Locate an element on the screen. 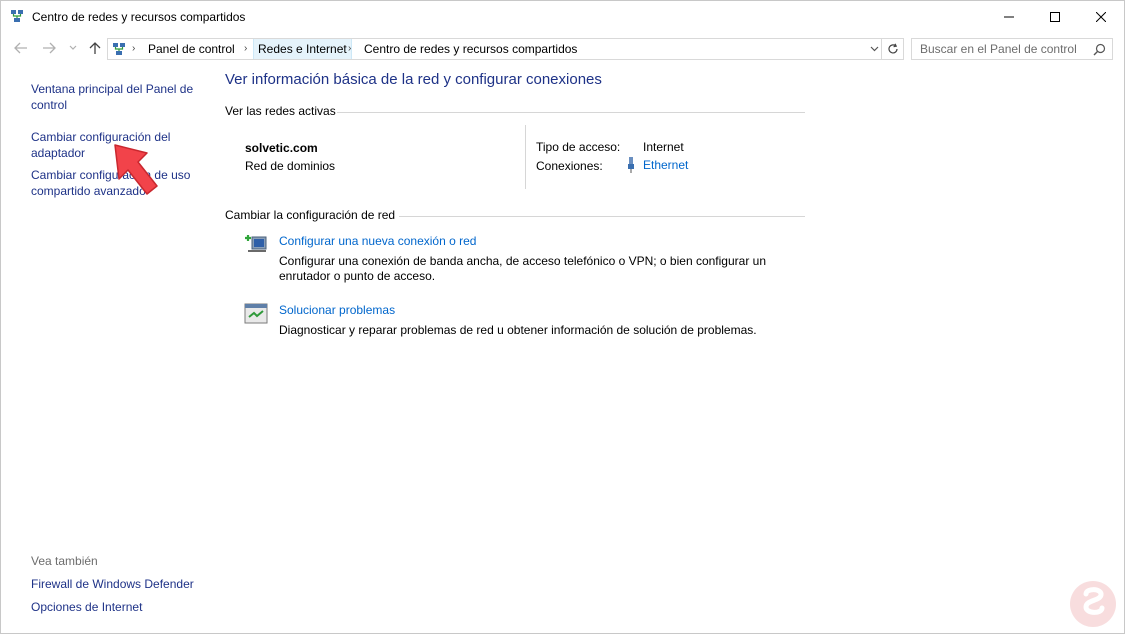 Image resolution: width=1125 pixels, height=634 pixels. up-arrow-icon is located at coordinates (95, 48).